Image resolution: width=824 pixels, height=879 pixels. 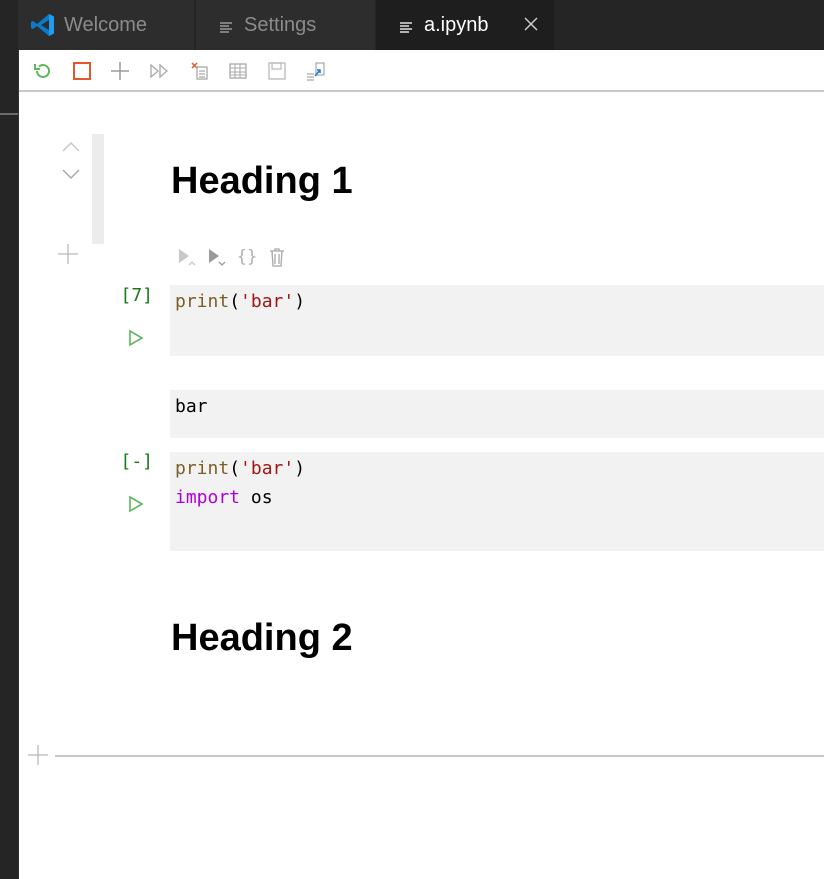 I want to click on chevron-down-icon, so click(x=71, y=173).